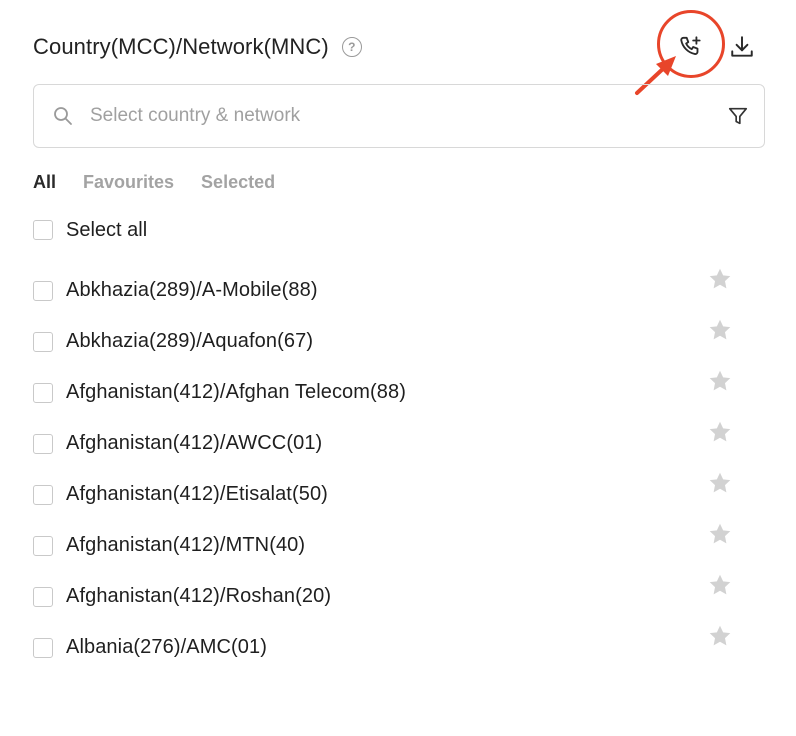 This screenshot has height=736, width=796. Describe the element at coordinates (738, 116) in the screenshot. I see `filter-icon` at that location.